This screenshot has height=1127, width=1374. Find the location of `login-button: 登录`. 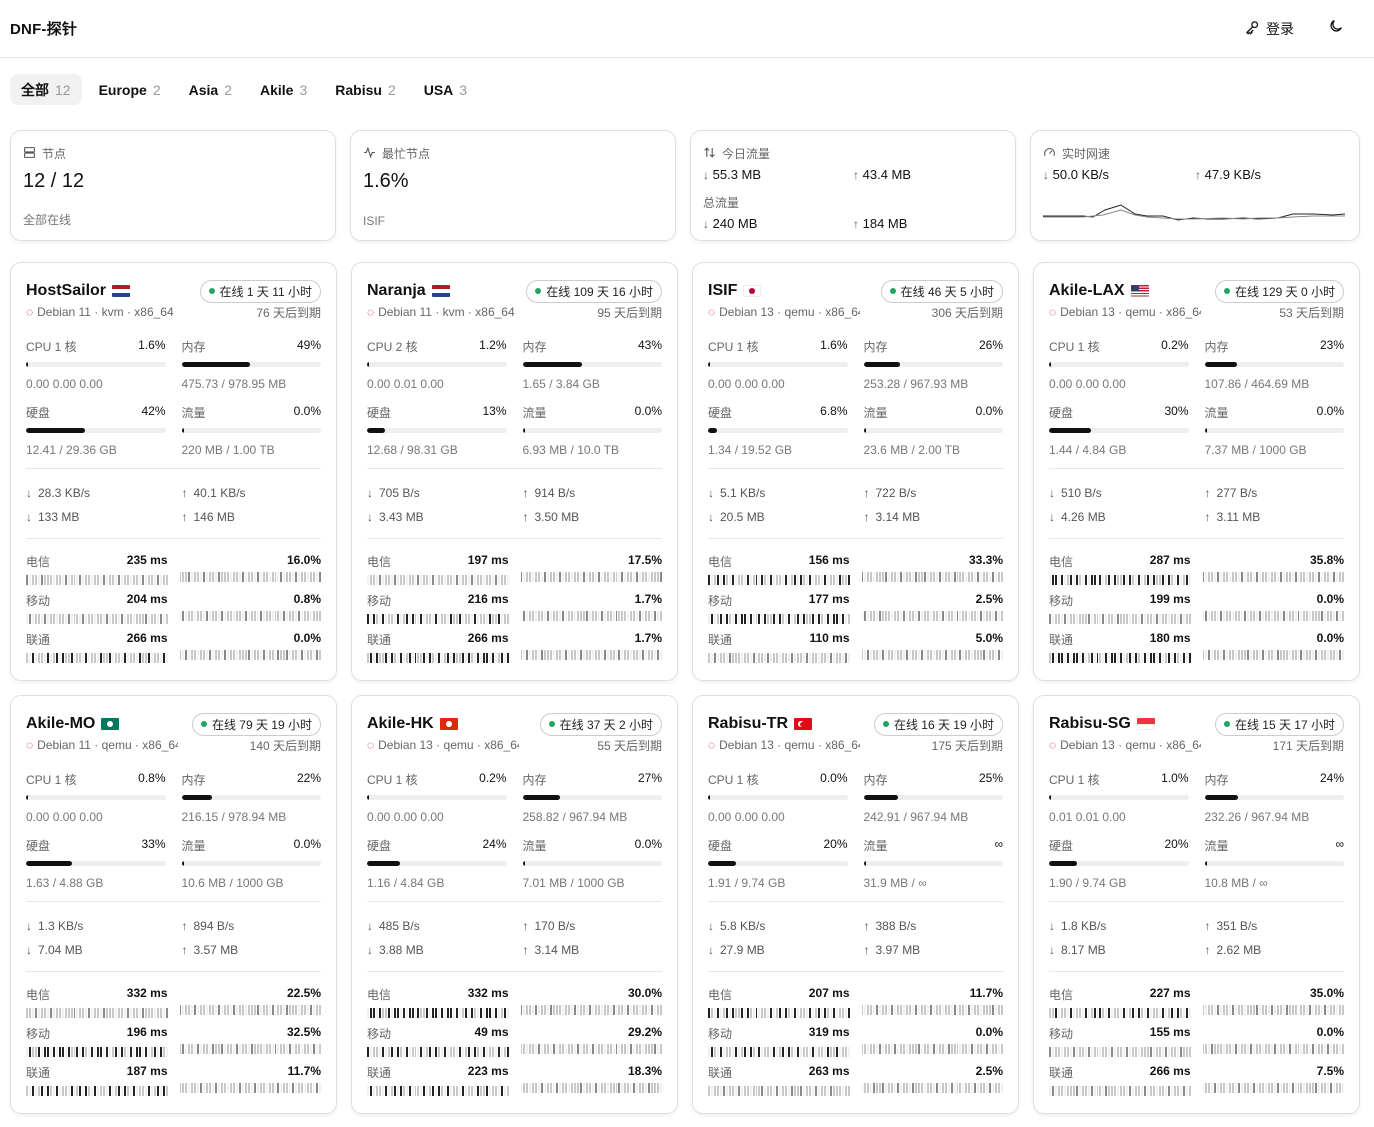

login-button: 登录 is located at coordinates (1269, 29).